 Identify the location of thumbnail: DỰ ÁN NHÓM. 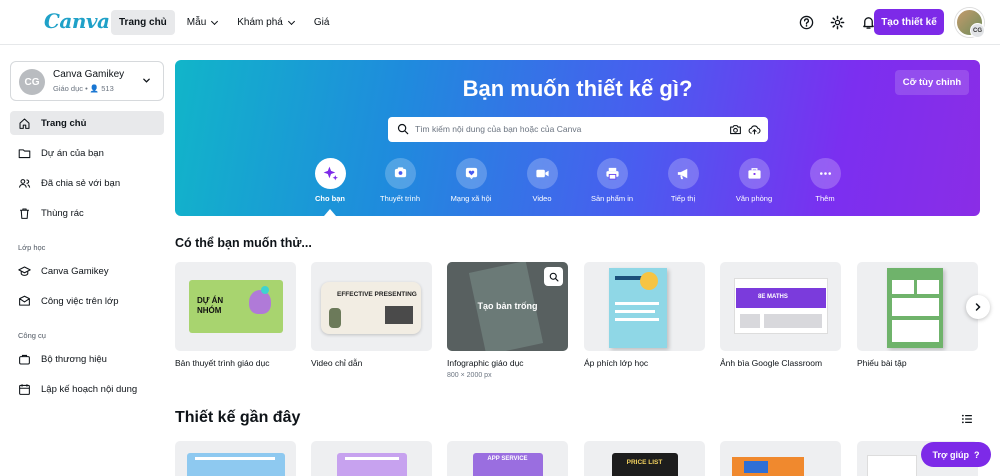
(235, 306).